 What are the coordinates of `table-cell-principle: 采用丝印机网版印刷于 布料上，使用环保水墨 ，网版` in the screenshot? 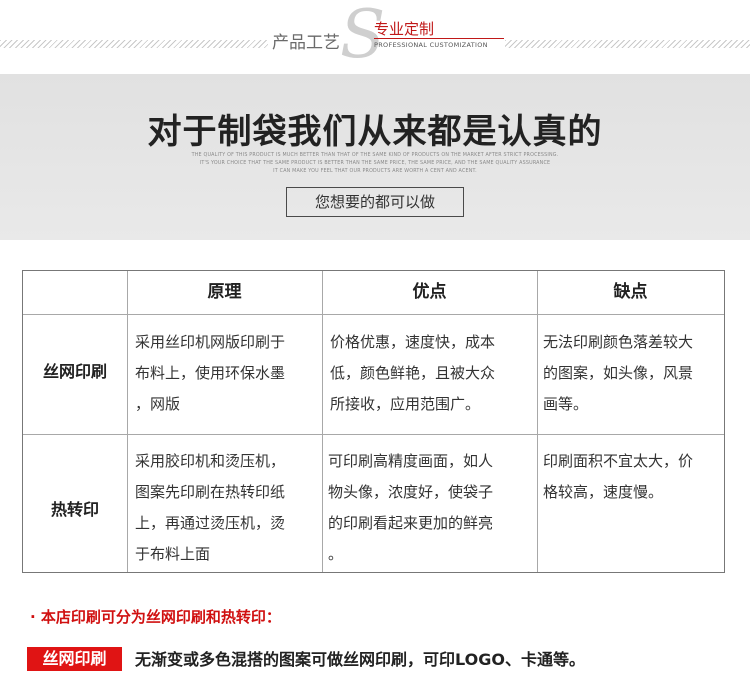 It's located at (210, 373).